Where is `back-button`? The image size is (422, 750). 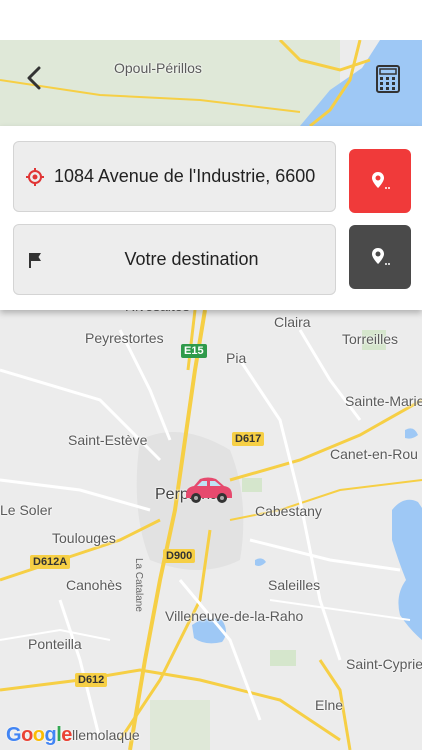
back-button is located at coordinates (34, 78).